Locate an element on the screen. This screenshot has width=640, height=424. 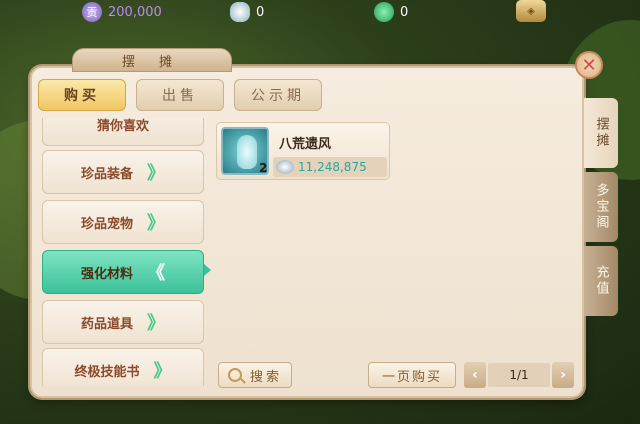
search-label: 搜索 is located at coordinates (265, 377).